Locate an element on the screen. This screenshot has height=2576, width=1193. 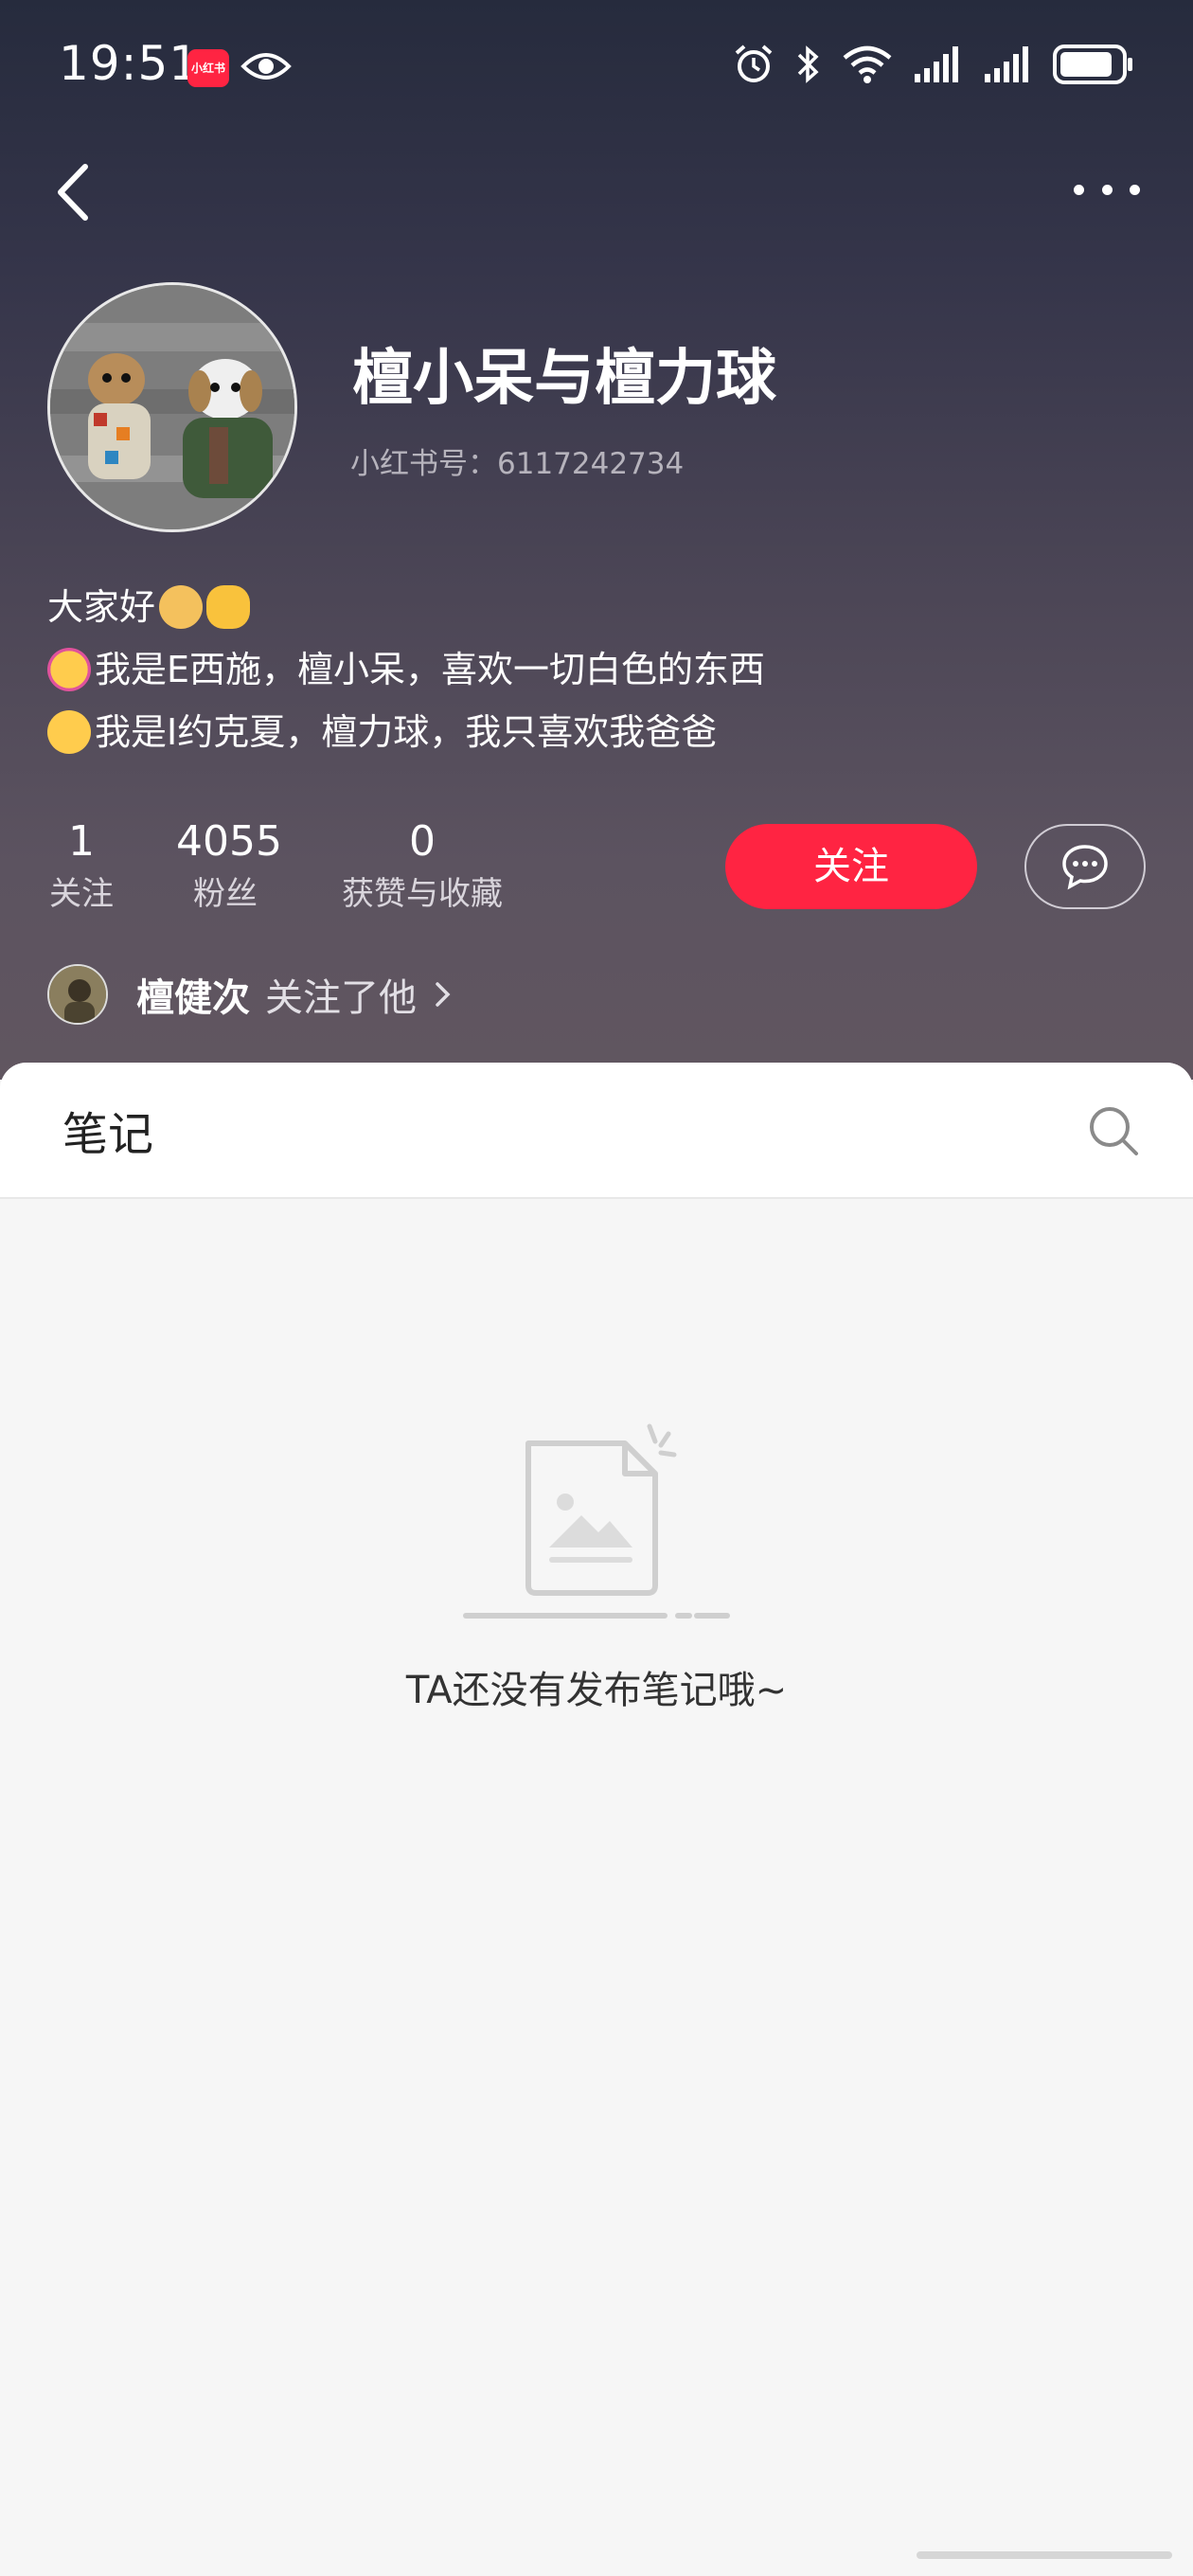
bio-text: 大家好 is located at coordinates (101, 607).